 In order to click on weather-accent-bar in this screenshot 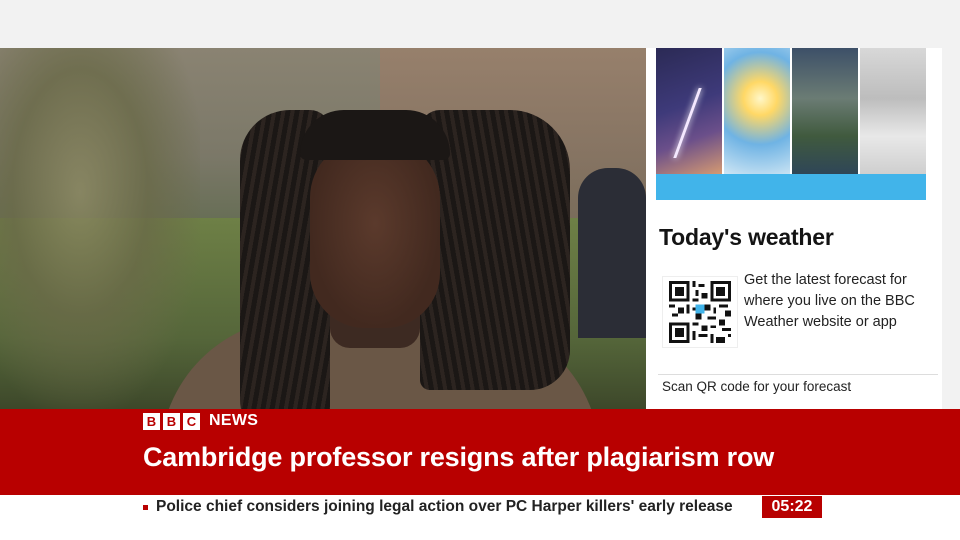, I will do `click(791, 187)`.